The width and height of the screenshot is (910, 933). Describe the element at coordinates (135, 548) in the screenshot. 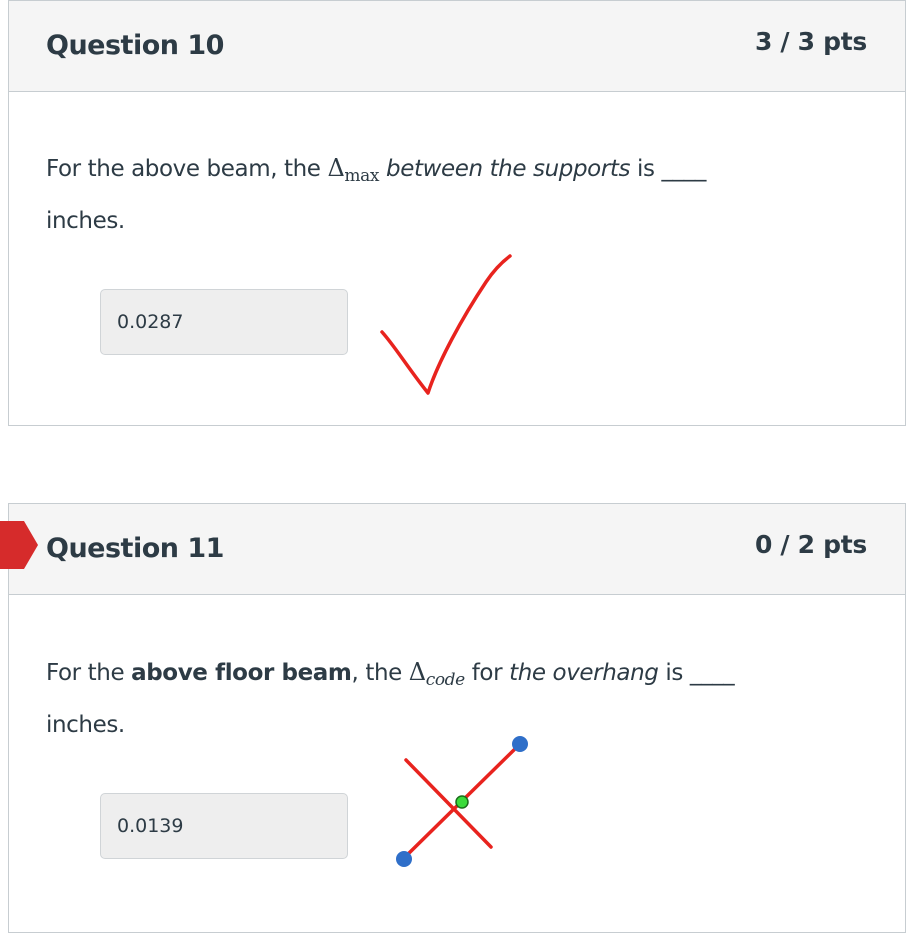

I see `question-title: Question 11` at that location.